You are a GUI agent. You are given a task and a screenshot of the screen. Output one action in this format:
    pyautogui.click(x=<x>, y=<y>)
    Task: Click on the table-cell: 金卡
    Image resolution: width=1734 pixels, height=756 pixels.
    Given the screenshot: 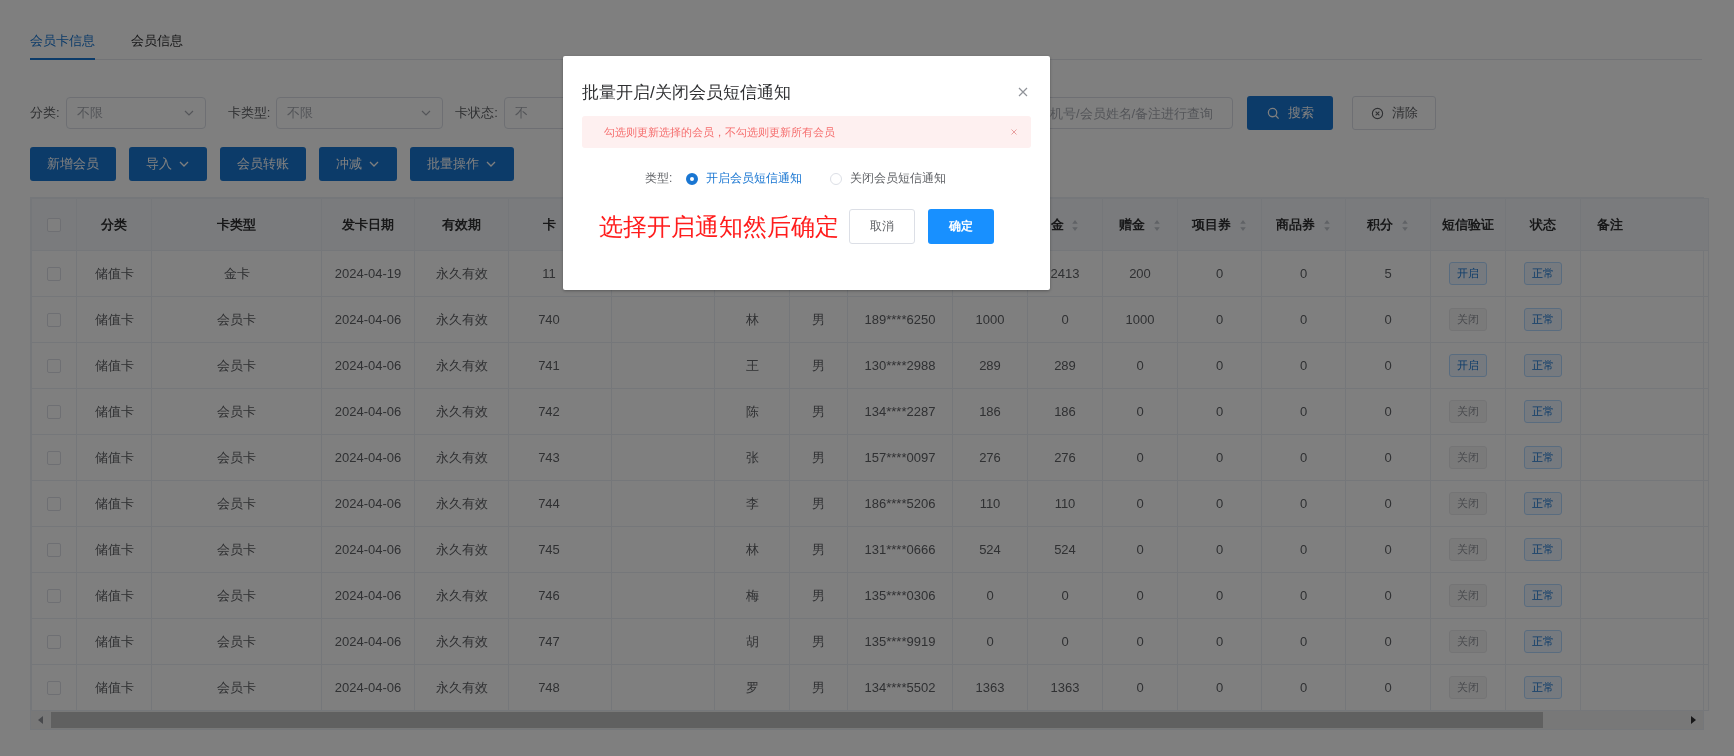 What is the action you would take?
    pyautogui.click(x=236, y=273)
    